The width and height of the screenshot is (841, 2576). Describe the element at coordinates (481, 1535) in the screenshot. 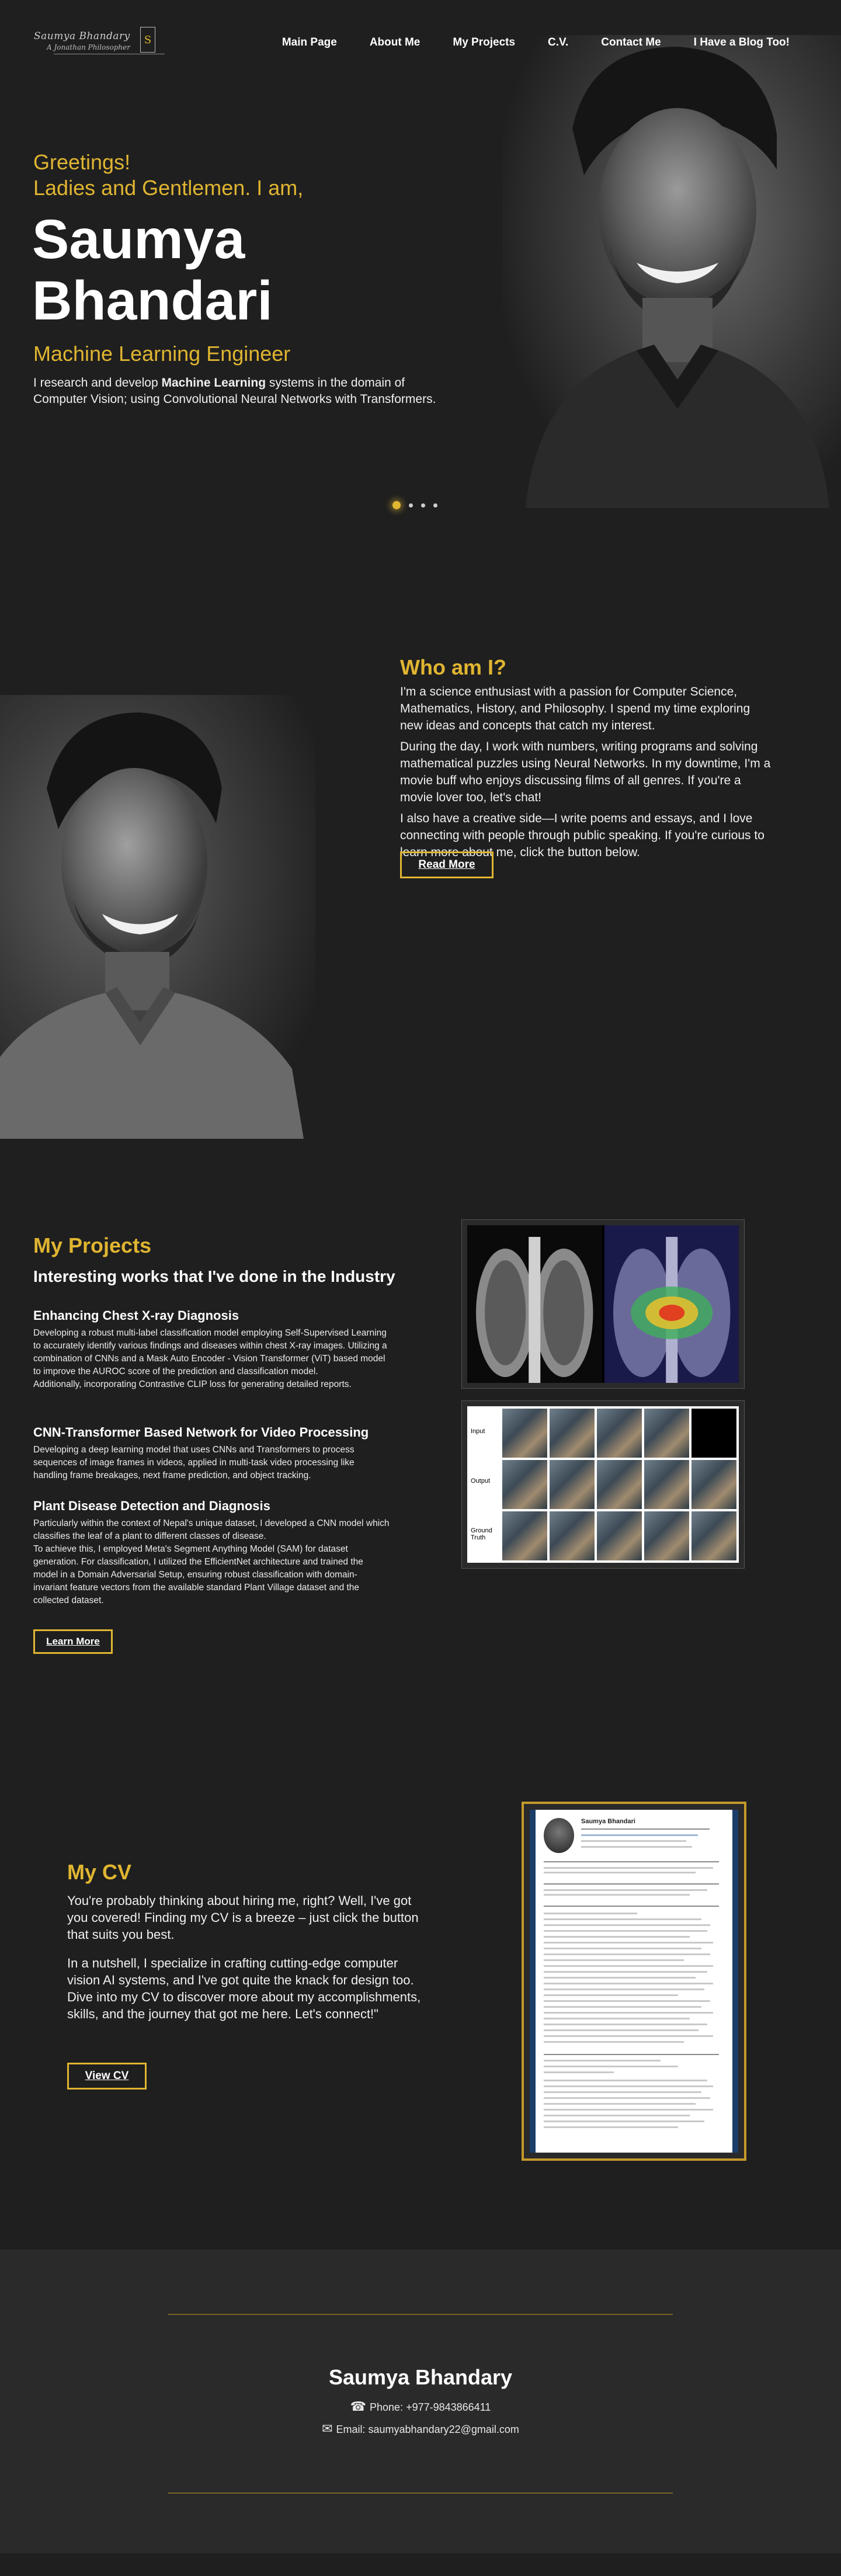

I see `grid-label-ground-truth: Ground Truth` at that location.